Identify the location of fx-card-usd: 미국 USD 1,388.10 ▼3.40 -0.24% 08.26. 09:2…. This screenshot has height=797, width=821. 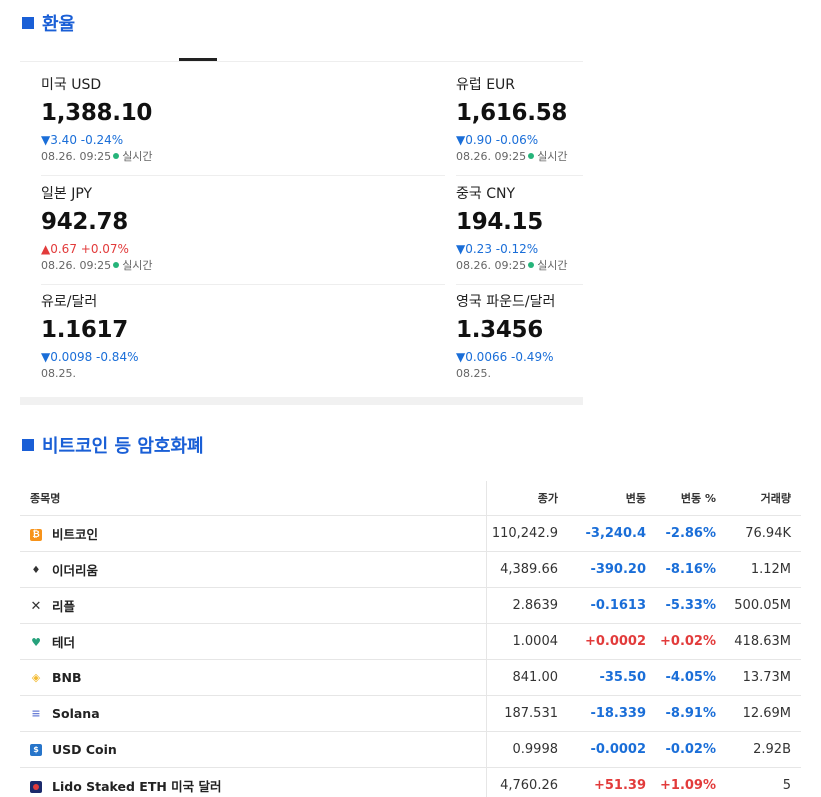
(156, 120).